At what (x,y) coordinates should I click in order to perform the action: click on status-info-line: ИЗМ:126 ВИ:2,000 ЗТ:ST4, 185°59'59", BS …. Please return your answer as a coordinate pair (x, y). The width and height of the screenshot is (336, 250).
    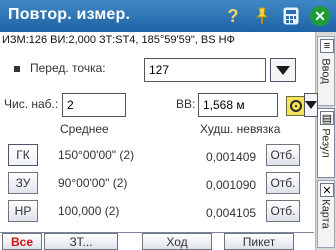
    Looking at the image, I should click on (118, 40).